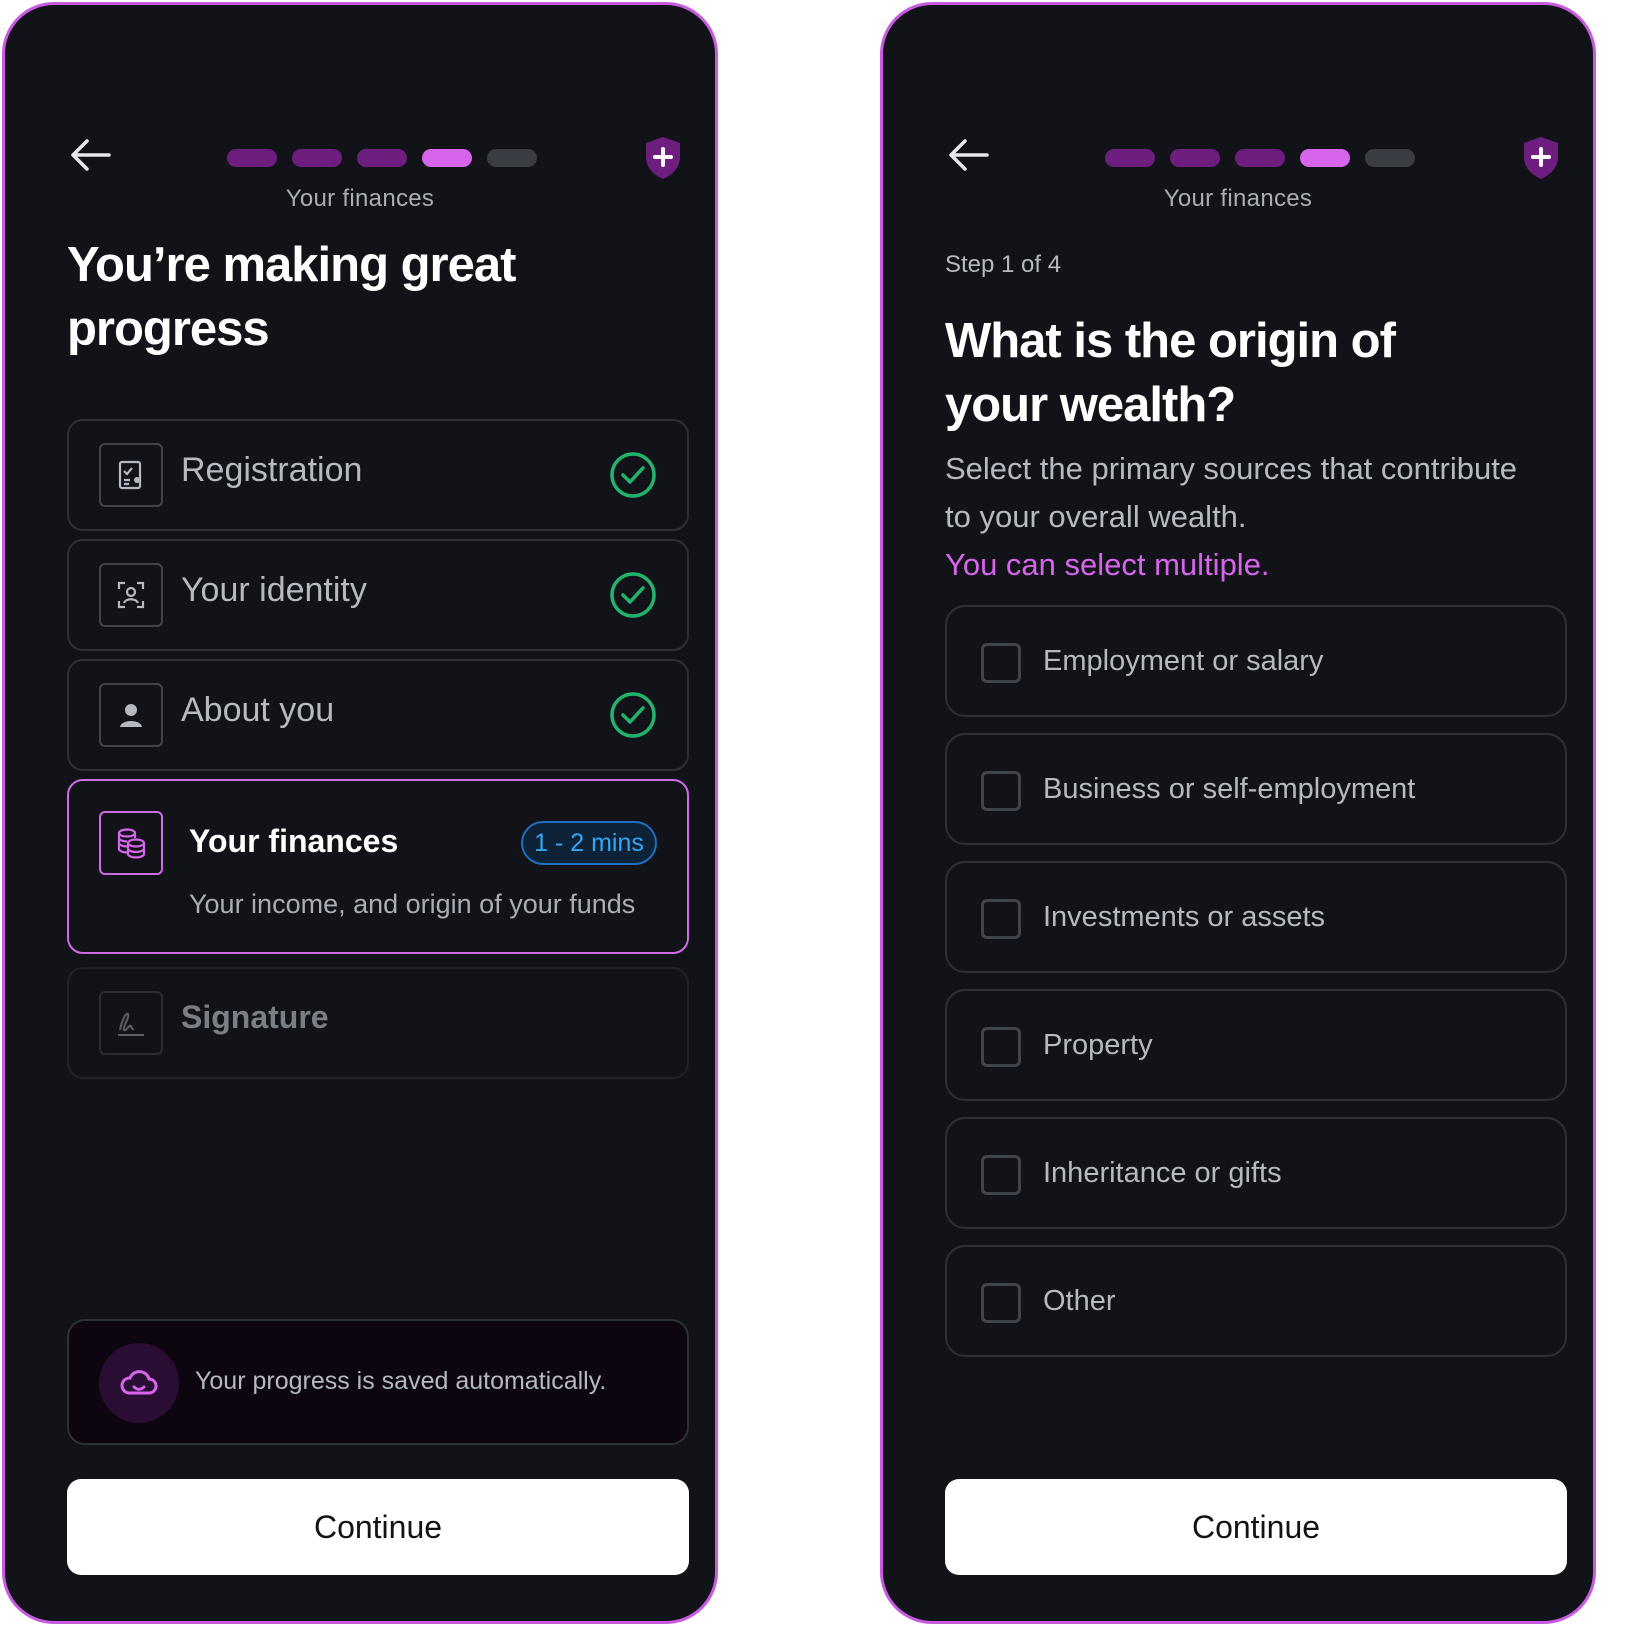 The height and width of the screenshot is (1630, 1628). Describe the element at coordinates (272, 470) in the screenshot. I see `step-label: Registration` at that location.